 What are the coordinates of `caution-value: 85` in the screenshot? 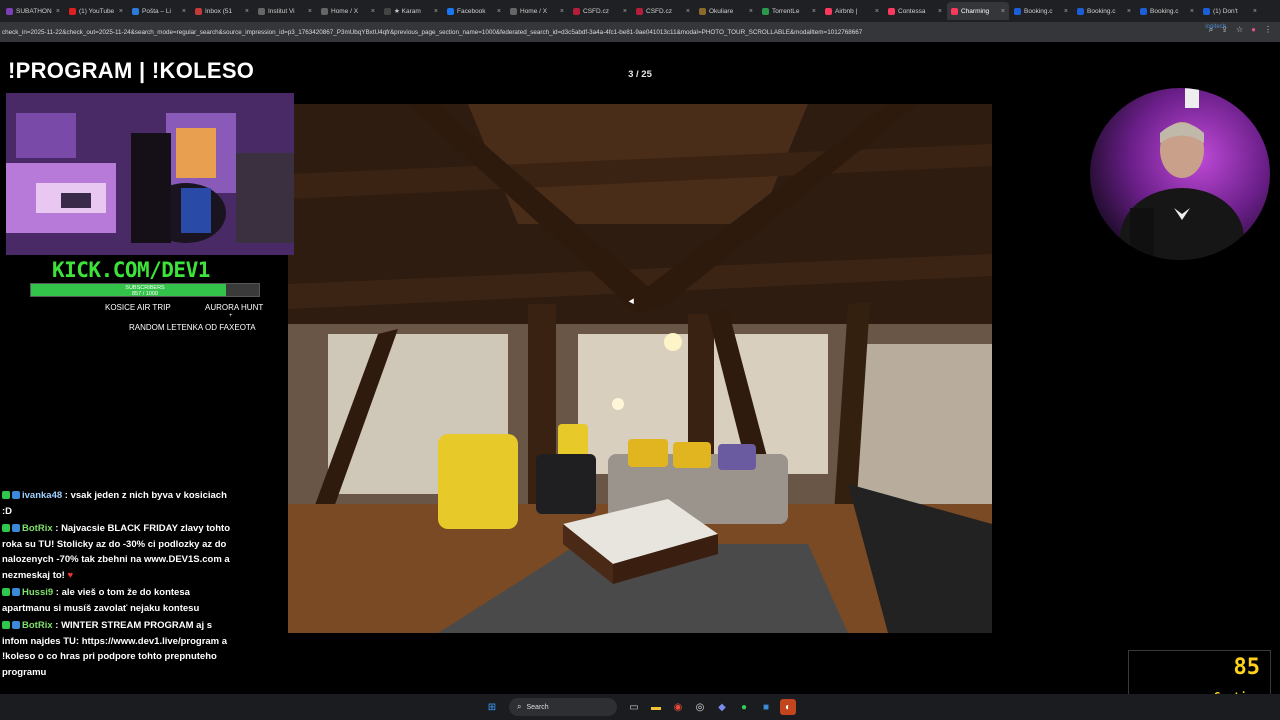 It's located at (1247, 667).